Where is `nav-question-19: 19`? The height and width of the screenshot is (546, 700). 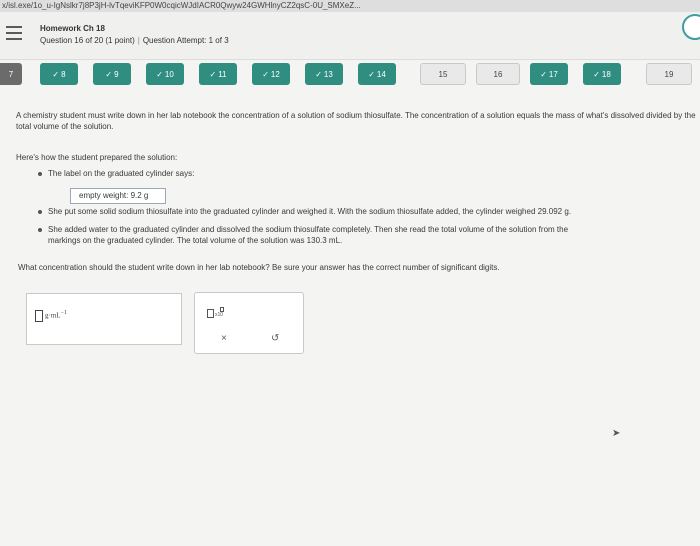
nav-question-19: 19 is located at coordinates (669, 74).